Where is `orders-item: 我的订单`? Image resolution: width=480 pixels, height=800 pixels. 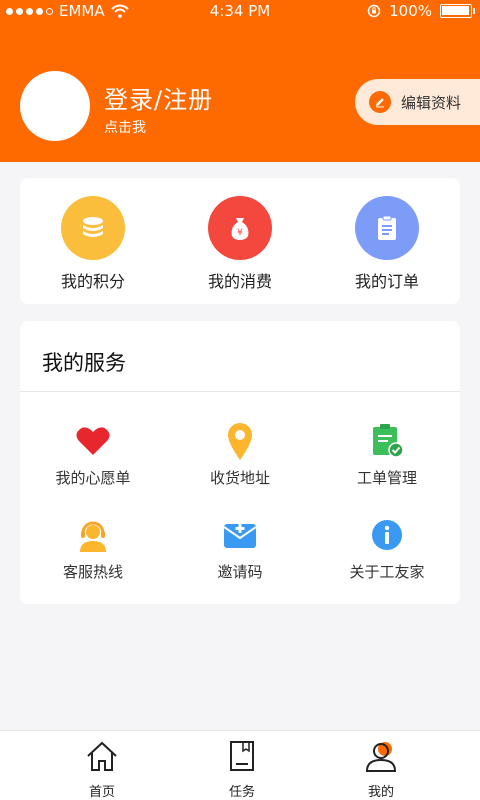
orders-item: 我的订单 is located at coordinates (387, 244).